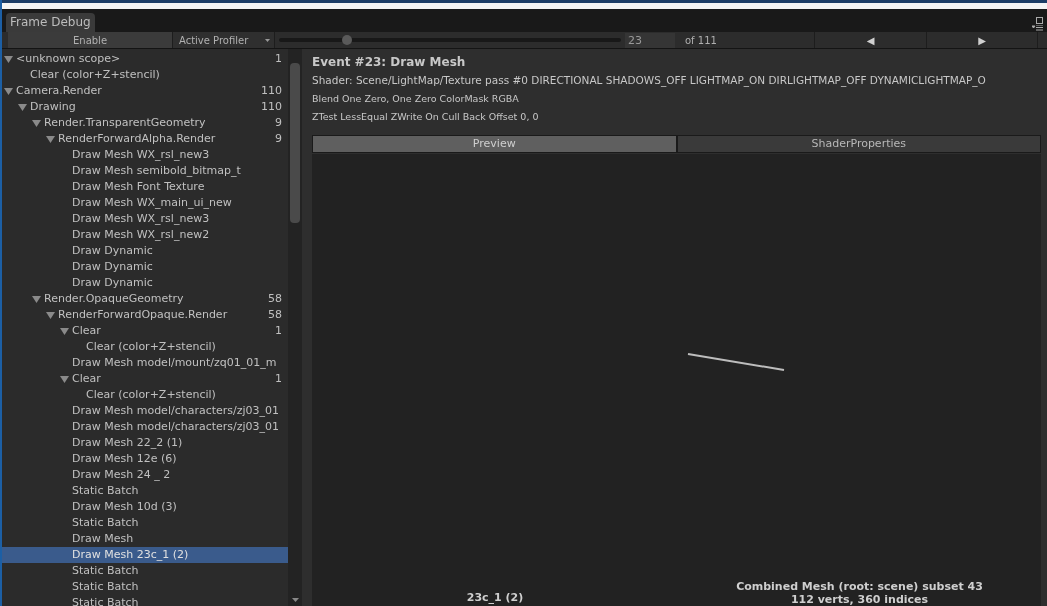 Image resolution: width=1047 pixels, height=606 pixels. Describe the element at coordinates (145, 203) in the screenshot. I see `tree-row: Draw Mesh WX_main_ui_new` at that location.